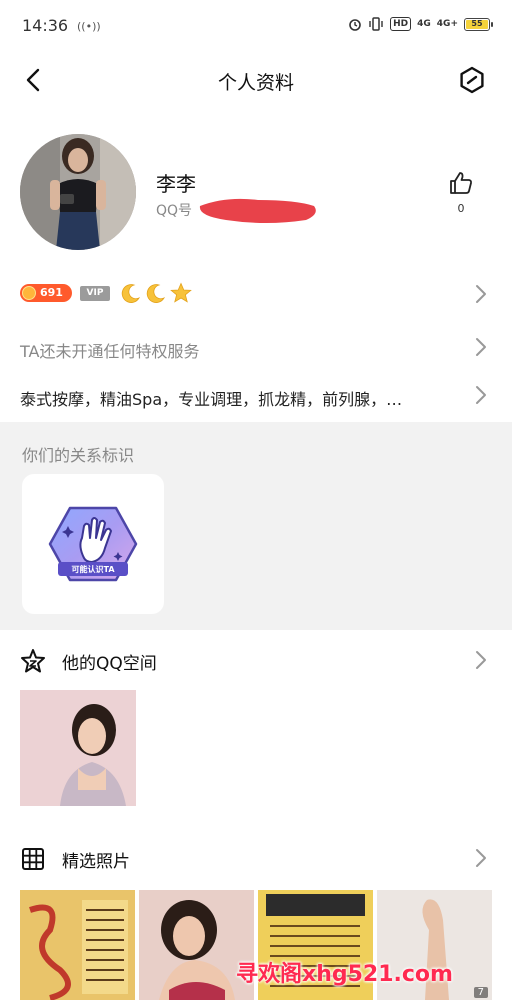 The image size is (512, 1000). I want to click on star-icon, so click(181, 292).